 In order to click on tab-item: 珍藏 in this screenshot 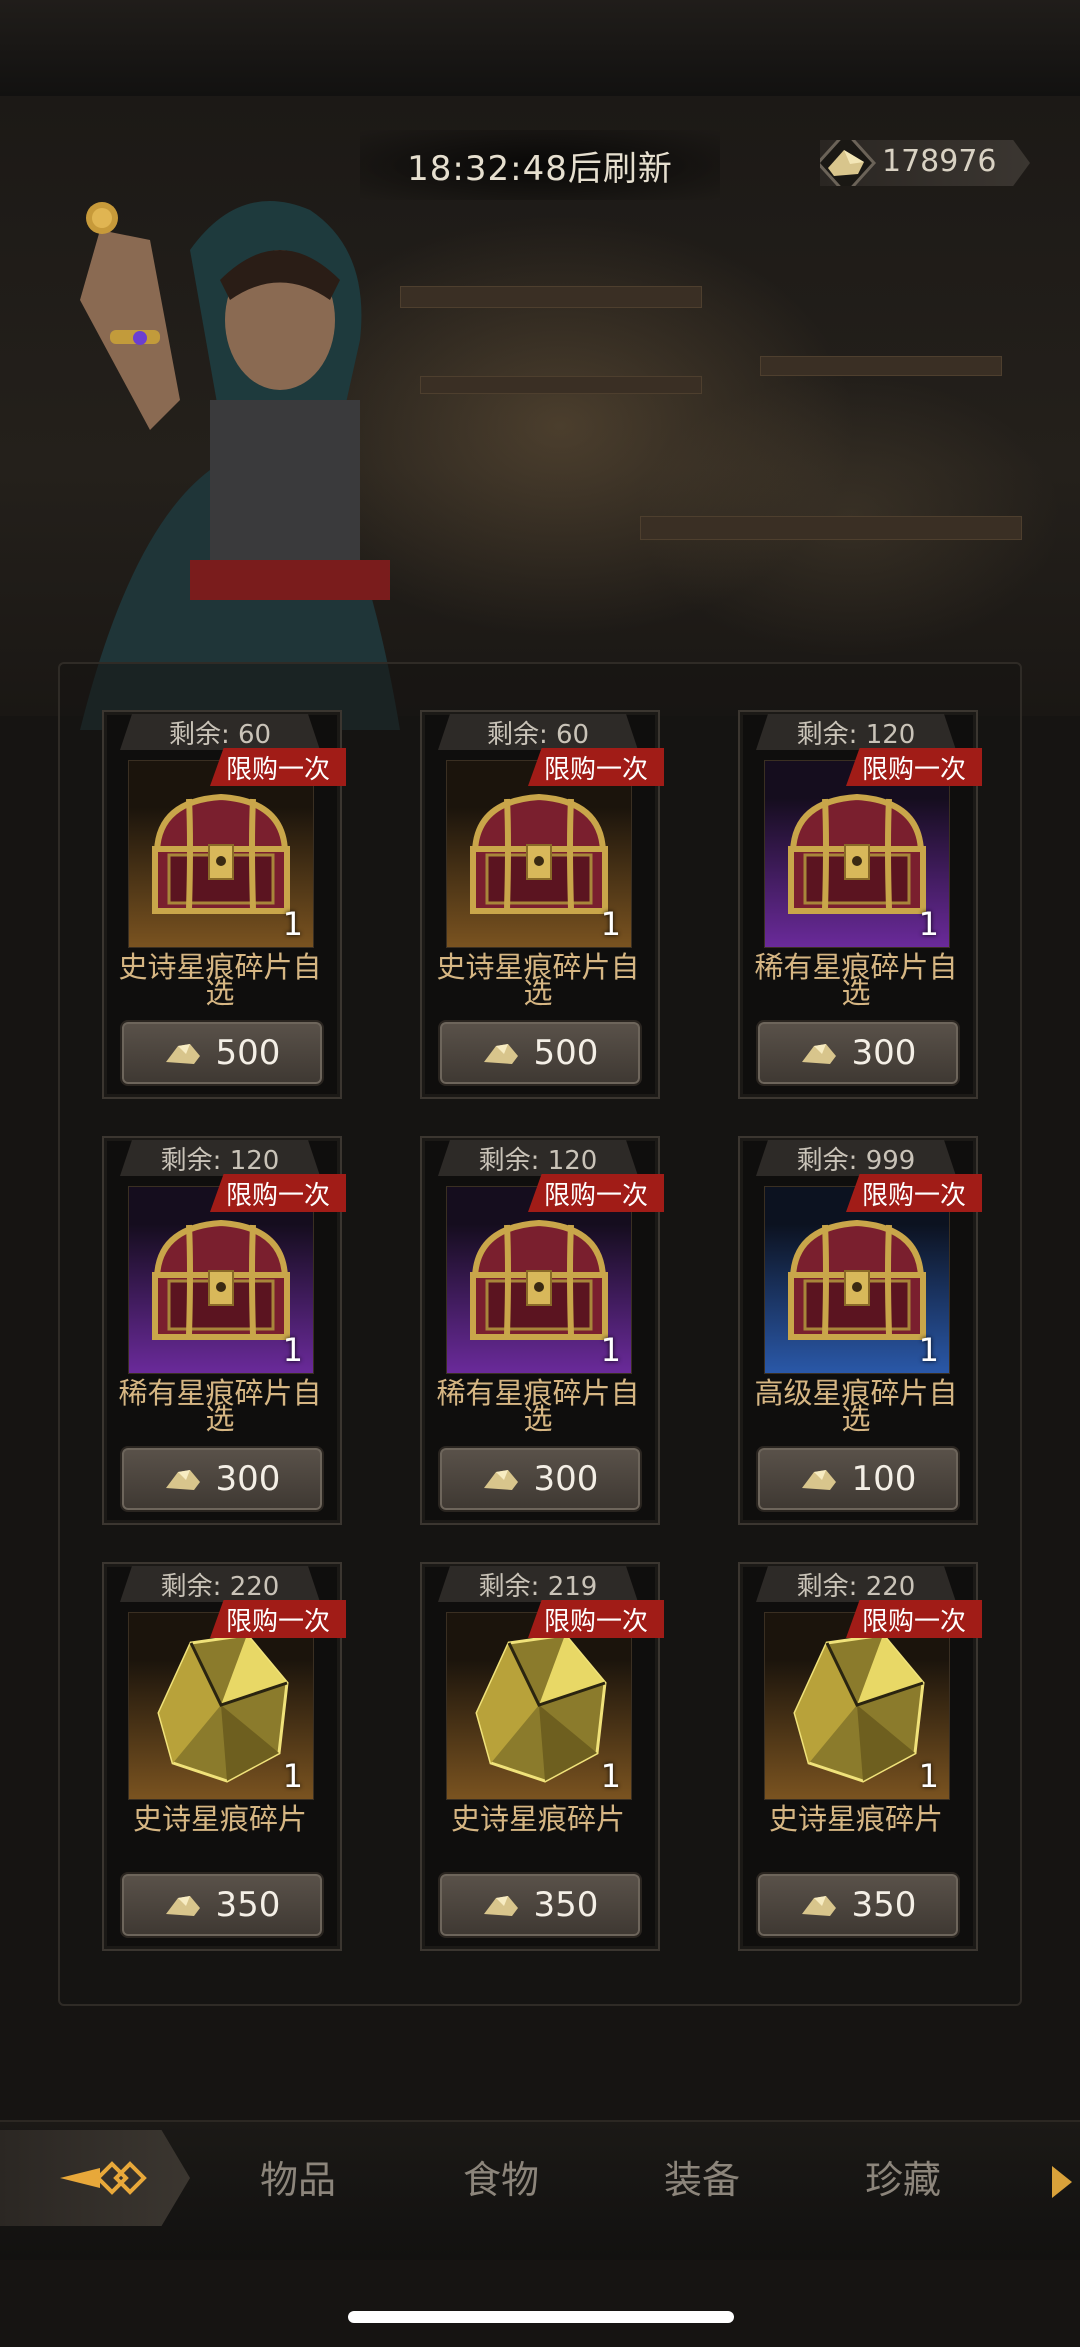, I will do `click(903, 2180)`.